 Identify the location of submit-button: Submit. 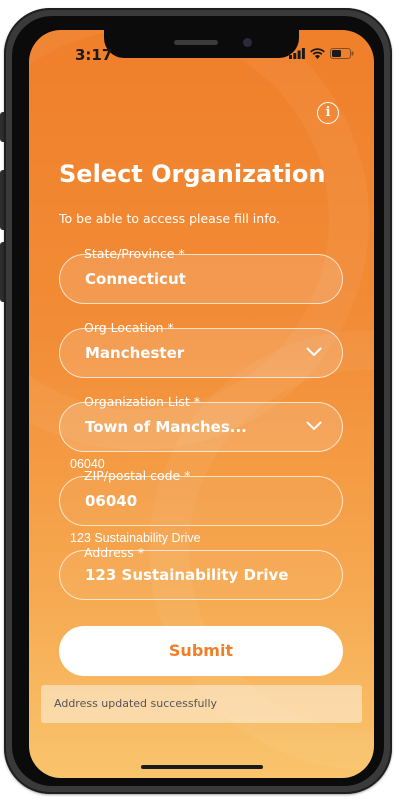
(201, 651).